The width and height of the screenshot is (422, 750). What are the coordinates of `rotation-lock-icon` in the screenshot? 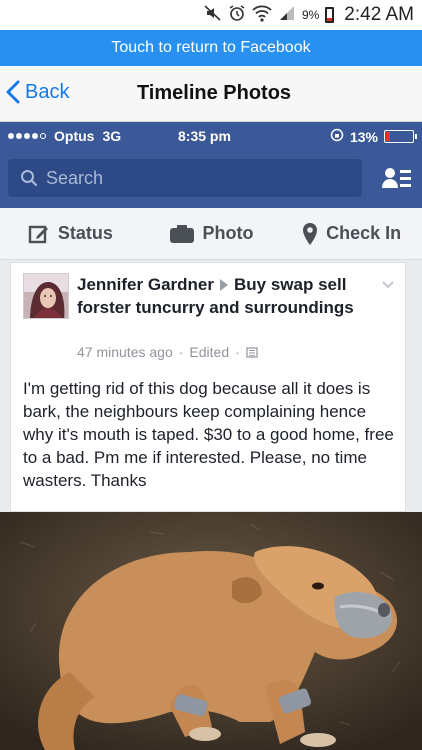 It's located at (337, 136).